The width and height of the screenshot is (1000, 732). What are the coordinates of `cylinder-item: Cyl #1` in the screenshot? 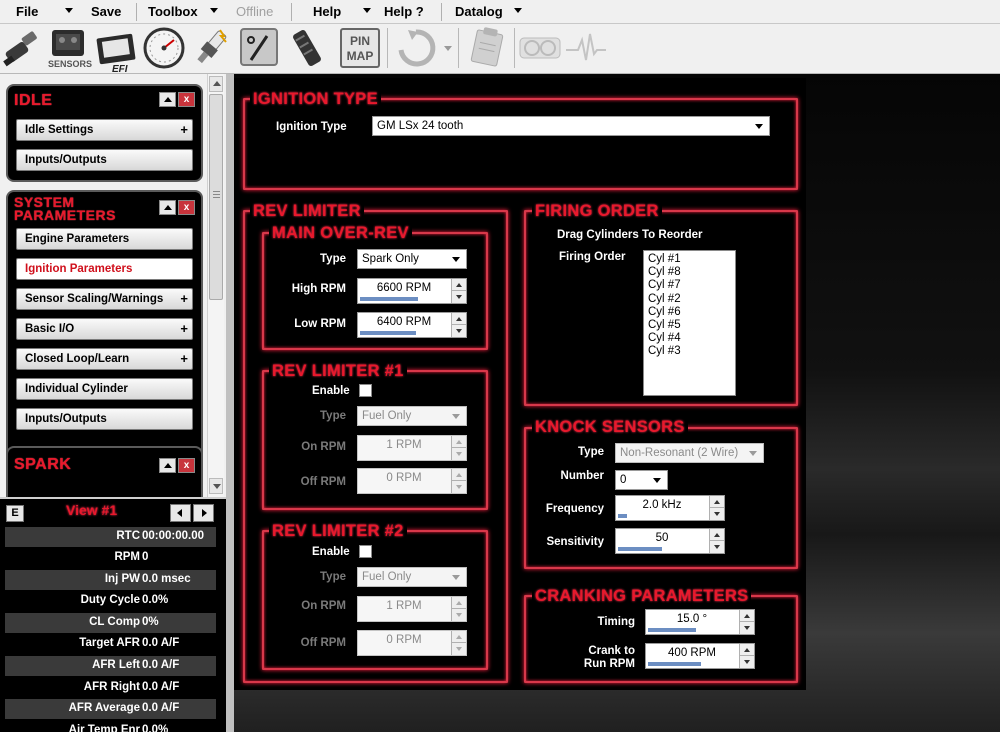 It's located at (691, 259).